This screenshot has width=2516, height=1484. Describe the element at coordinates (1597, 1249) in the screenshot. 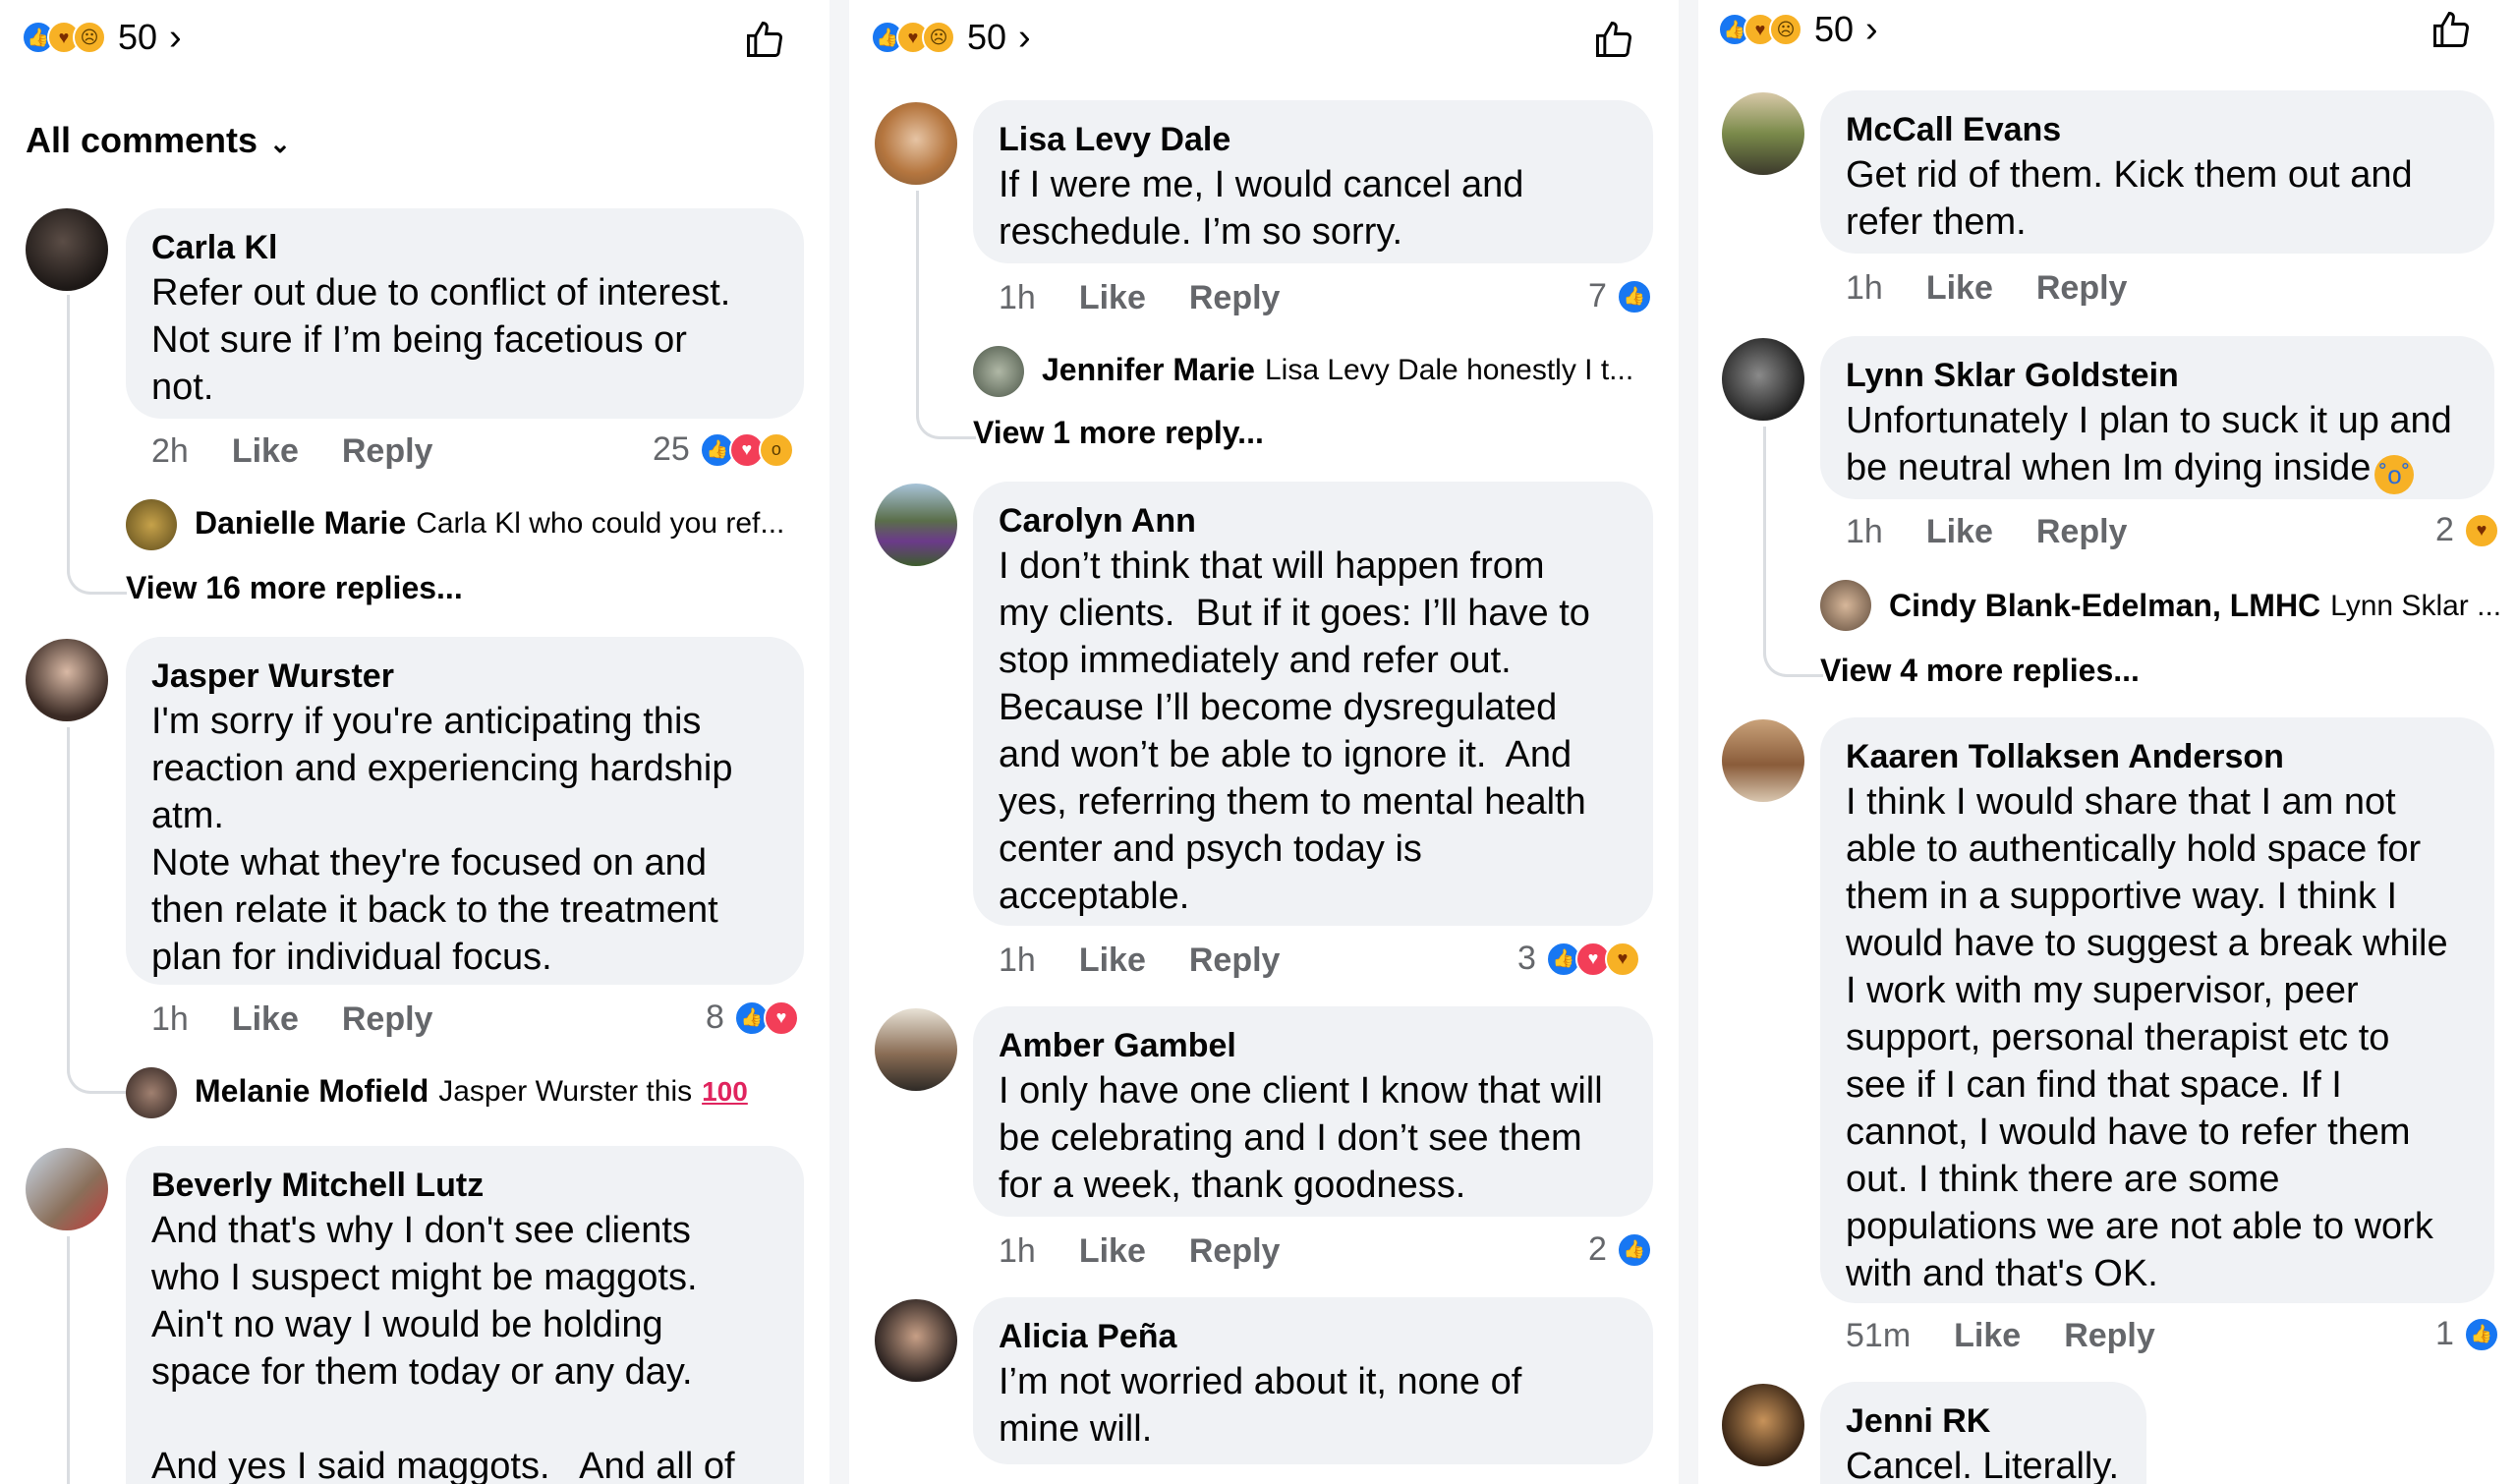

I see `reaction-count: 2` at that location.